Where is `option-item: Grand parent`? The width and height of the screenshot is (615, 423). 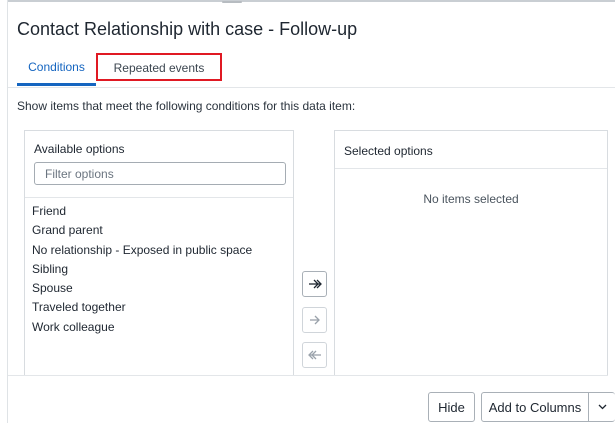 option-item: Grand parent is located at coordinates (159, 230).